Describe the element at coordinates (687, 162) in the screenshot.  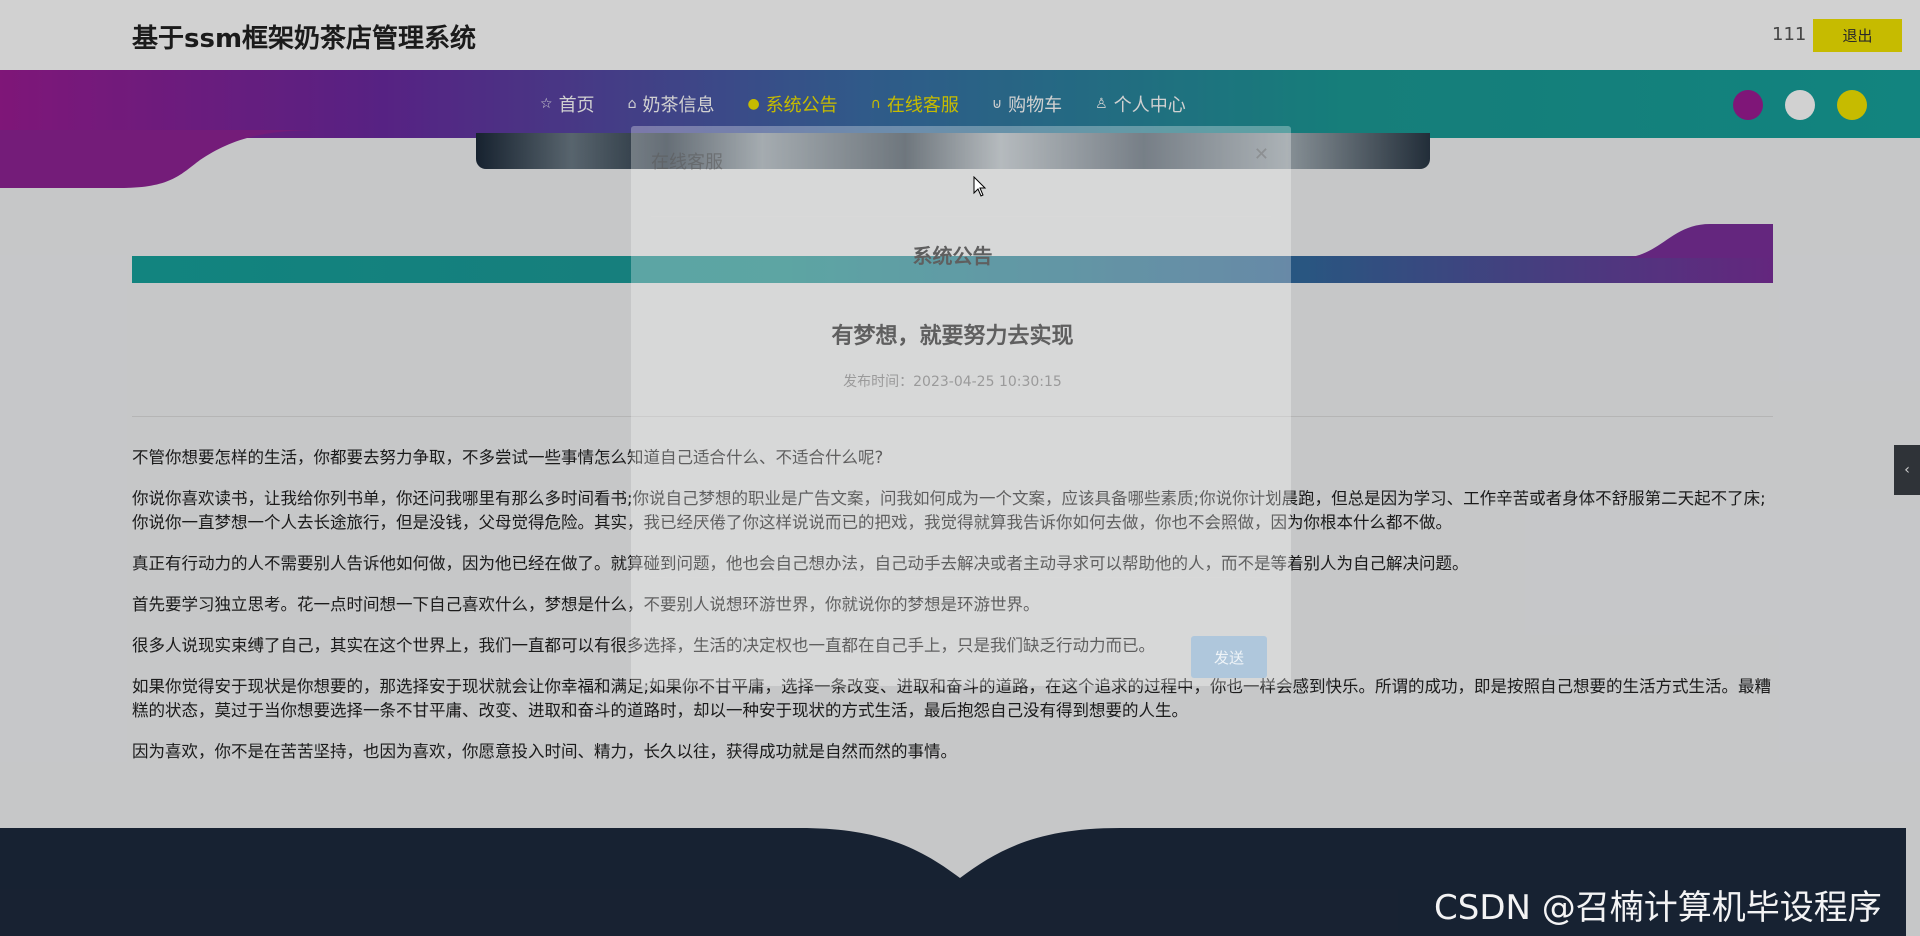
I see `dialog-title: 在线客服` at that location.